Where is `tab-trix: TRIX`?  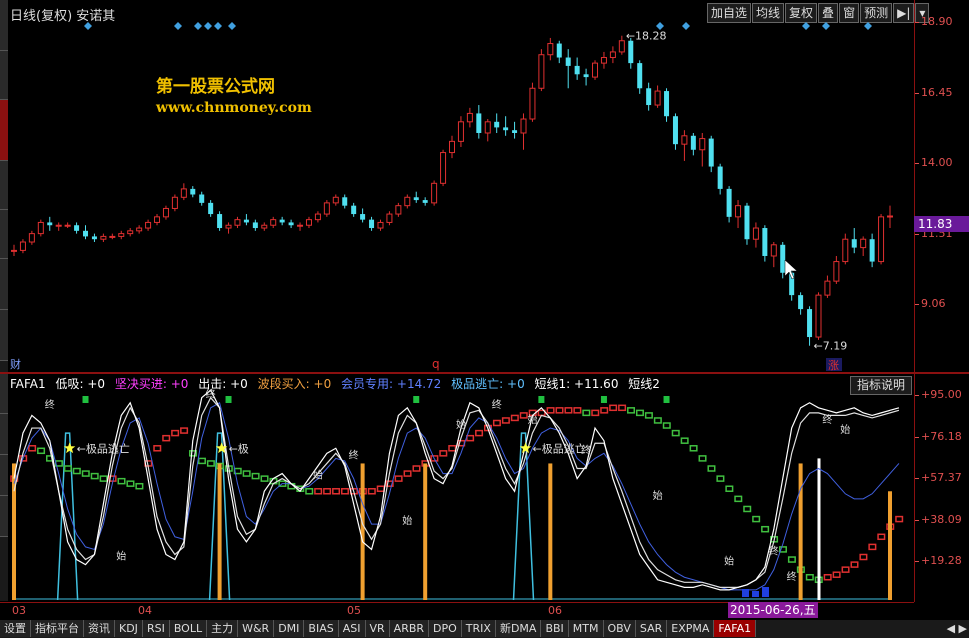 tab-trix: TRIX is located at coordinates (478, 628).